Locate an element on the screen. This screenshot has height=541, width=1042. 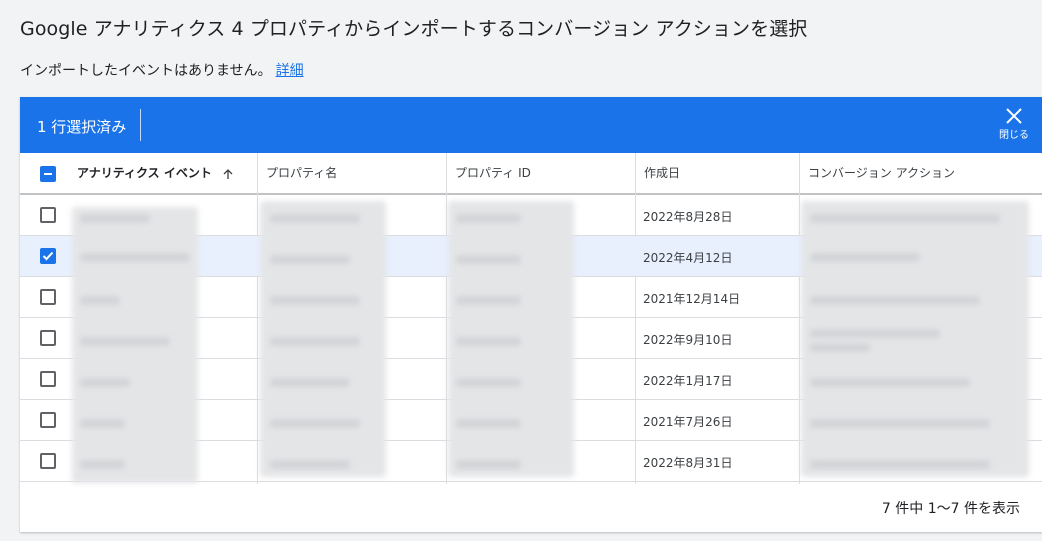
selection-count: 1 行選択済み is located at coordinates (82, 127).